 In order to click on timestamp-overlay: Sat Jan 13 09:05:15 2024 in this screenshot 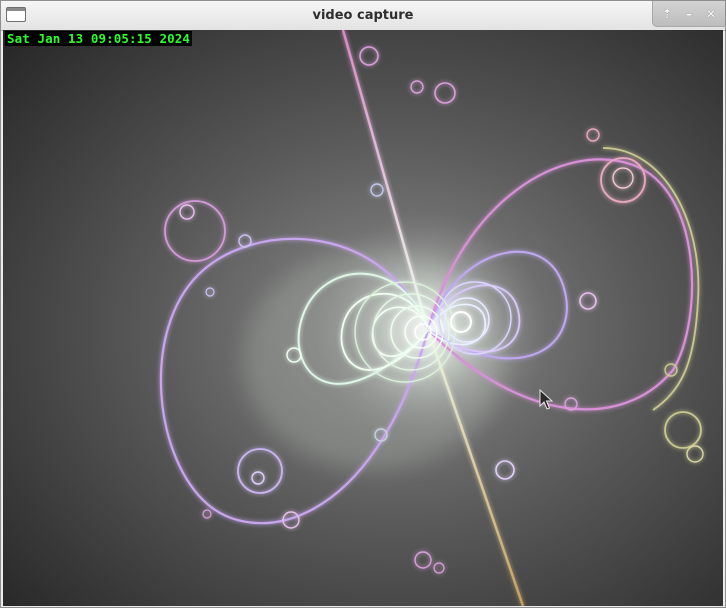, I will do `click(99, 38)`.